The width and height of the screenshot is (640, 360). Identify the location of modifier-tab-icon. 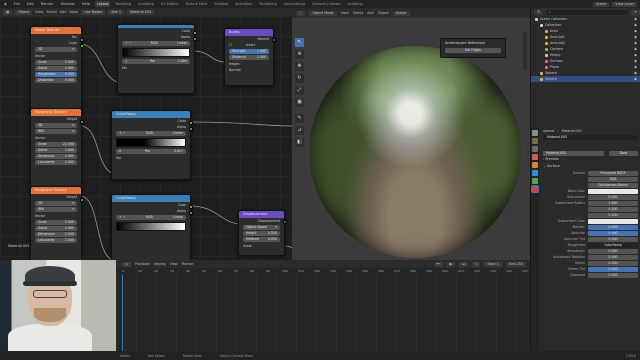
(535, 173).